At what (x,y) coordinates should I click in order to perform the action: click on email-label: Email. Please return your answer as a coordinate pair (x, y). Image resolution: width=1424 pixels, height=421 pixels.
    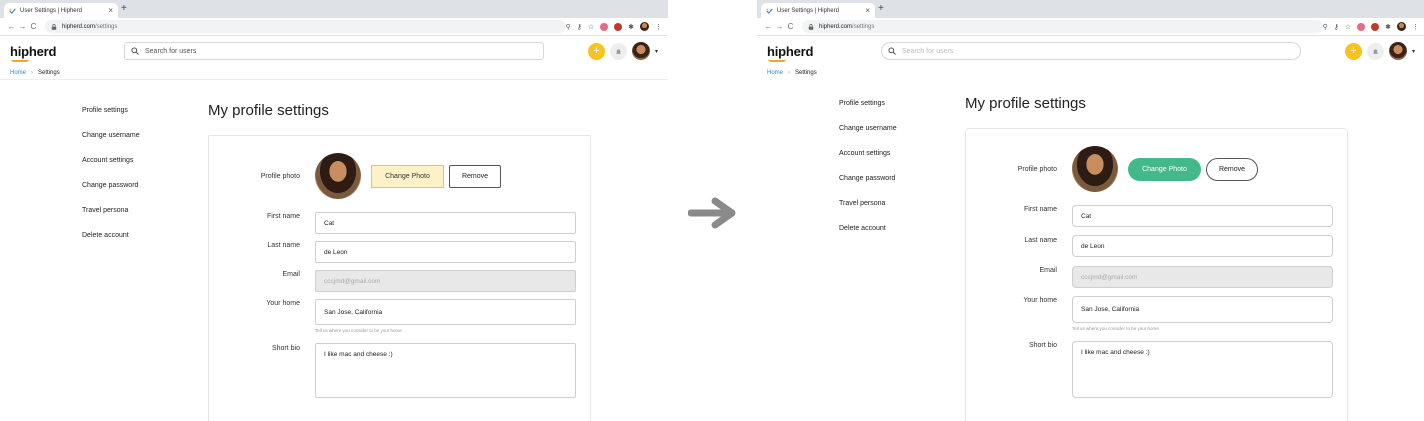
    Looking at the image, I should click on (291, 274).